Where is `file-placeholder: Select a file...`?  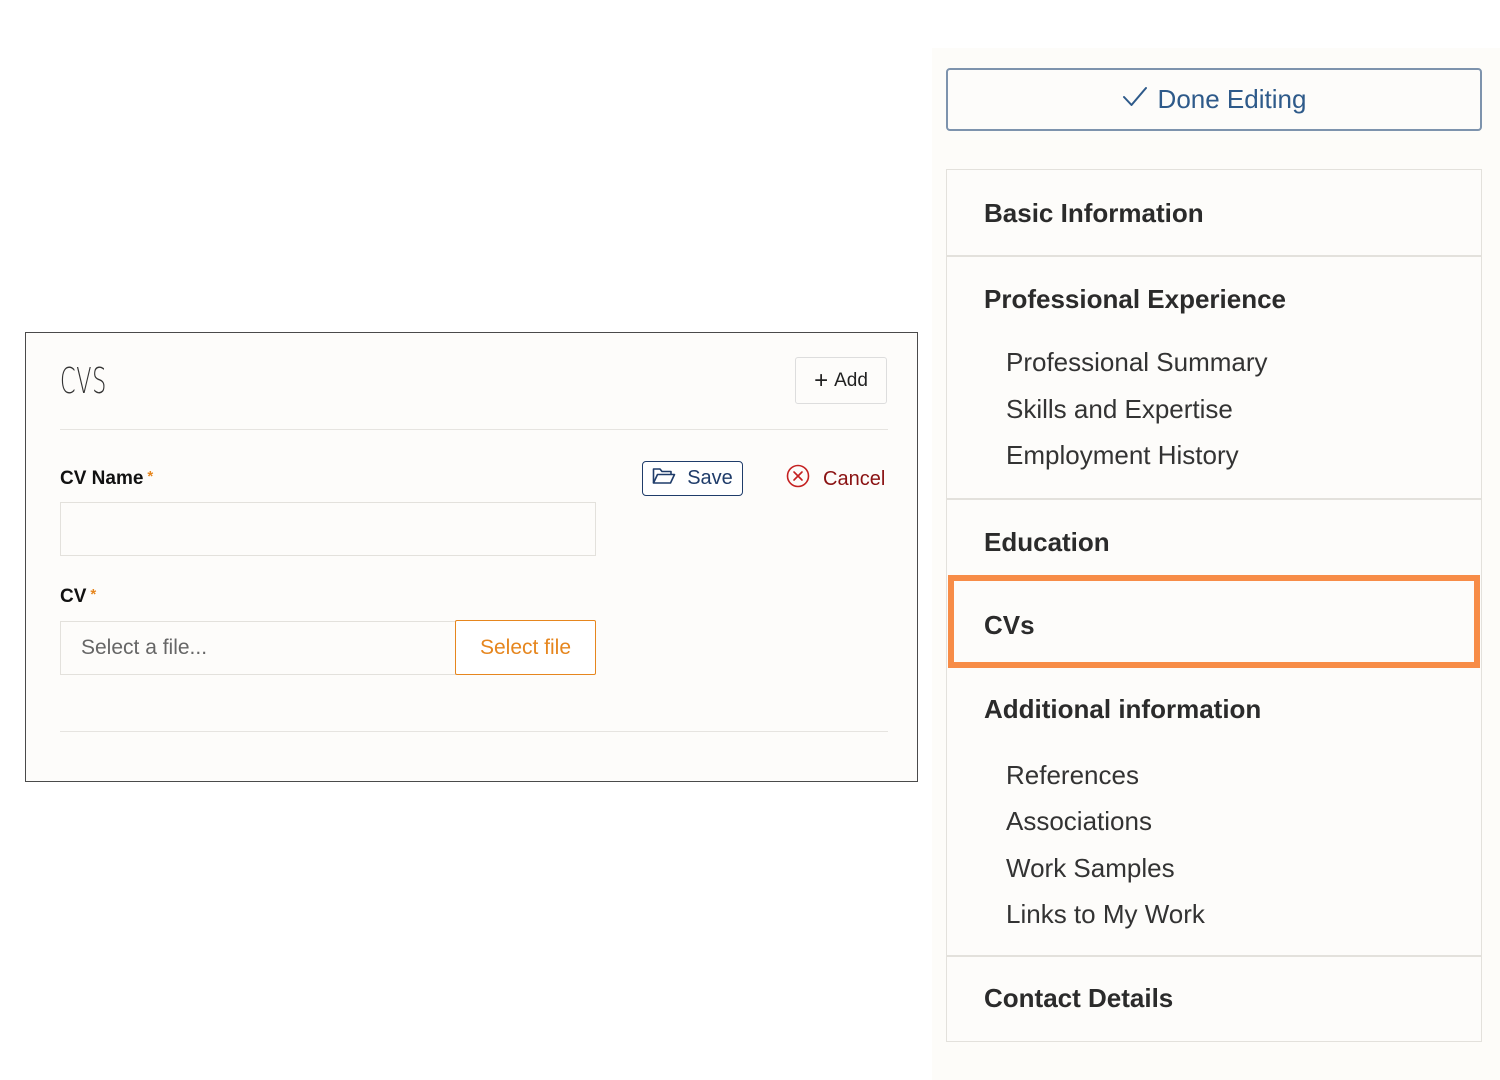 file-placeholder: Select a file... is located at coordinates (144, 647).